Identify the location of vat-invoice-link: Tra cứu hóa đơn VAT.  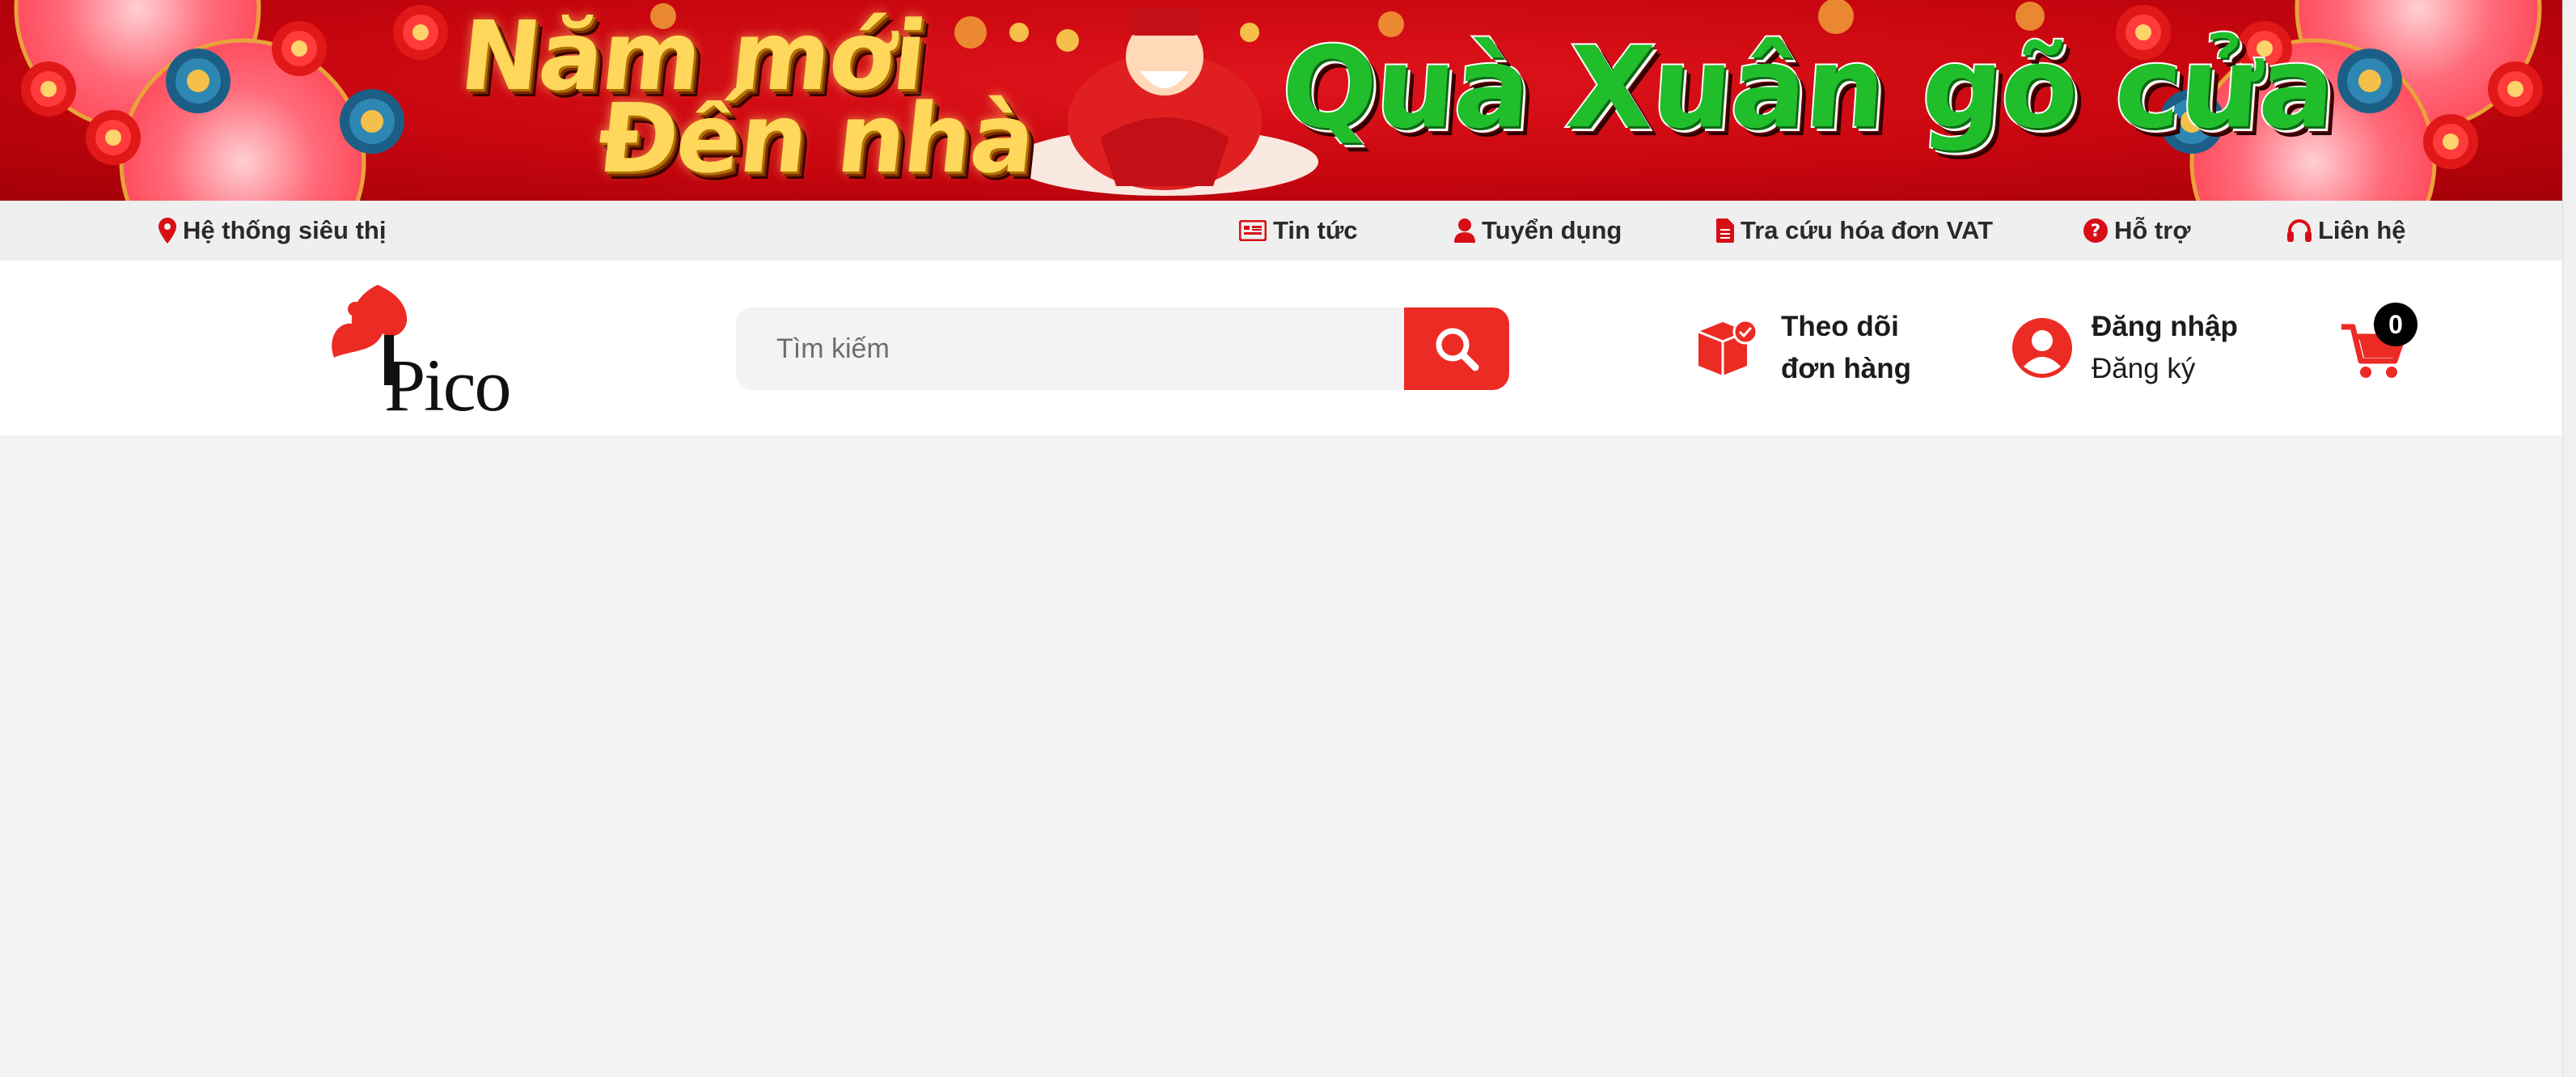
(1855, 231).